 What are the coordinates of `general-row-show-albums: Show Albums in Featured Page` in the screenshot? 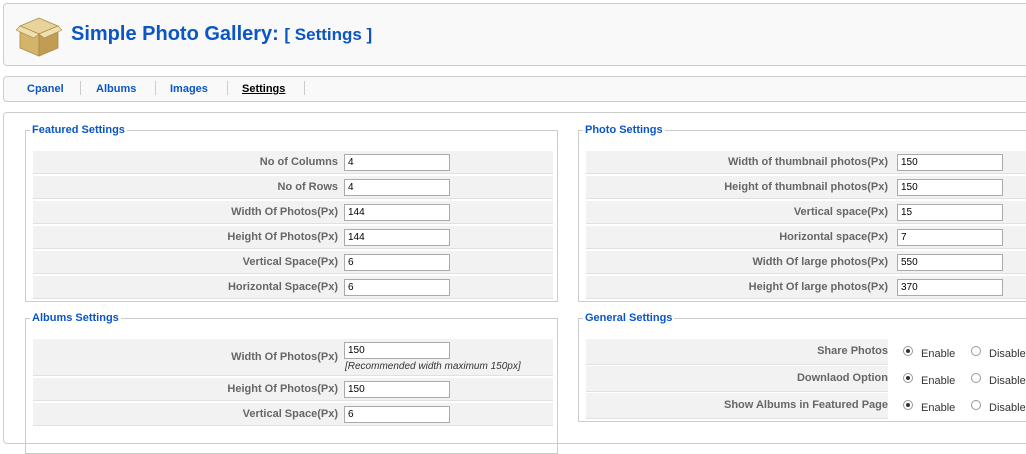 It's located at (737, 406).